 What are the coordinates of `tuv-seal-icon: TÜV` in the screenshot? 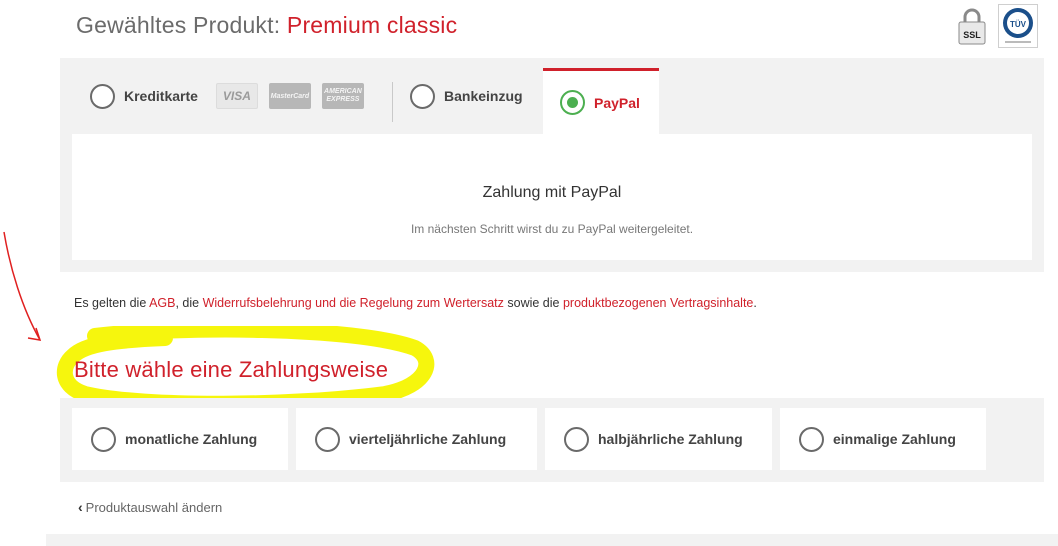 It's located at (1018, 26).